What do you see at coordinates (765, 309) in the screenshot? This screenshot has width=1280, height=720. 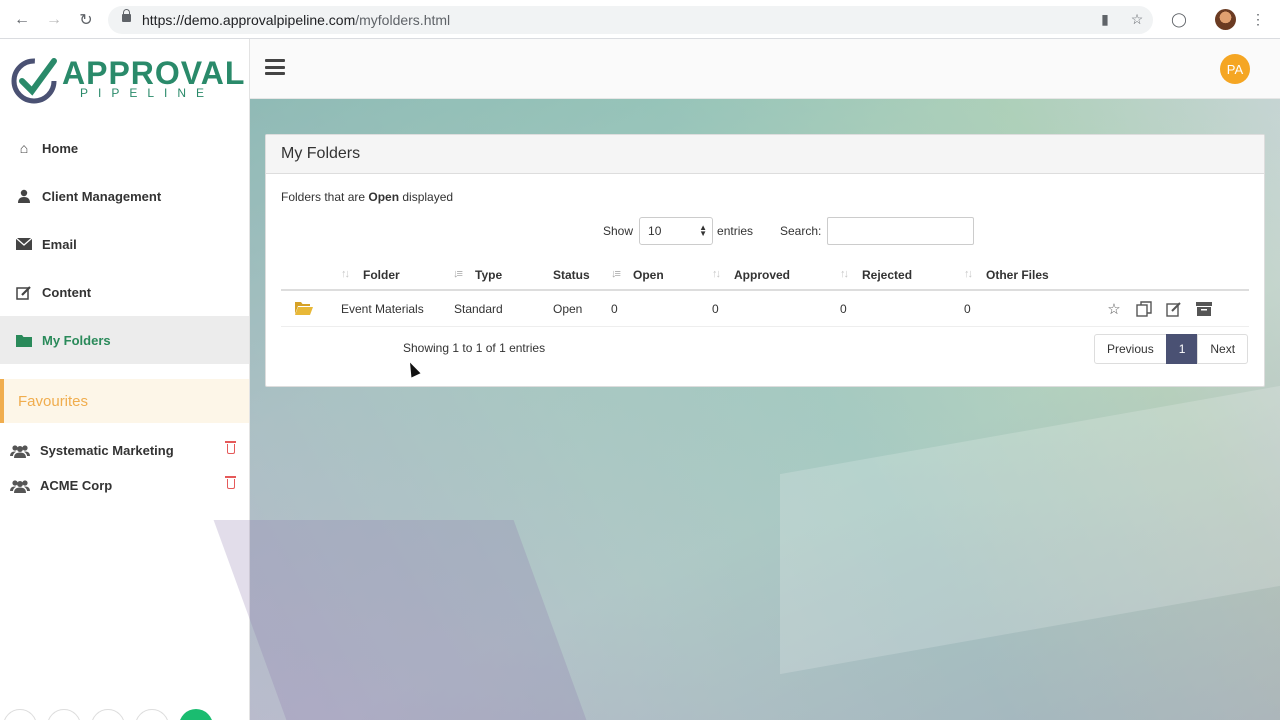 I see `table-row: Event Materials Standard Open 0 0 0 0 ☆` at bounding box center [765, 309].